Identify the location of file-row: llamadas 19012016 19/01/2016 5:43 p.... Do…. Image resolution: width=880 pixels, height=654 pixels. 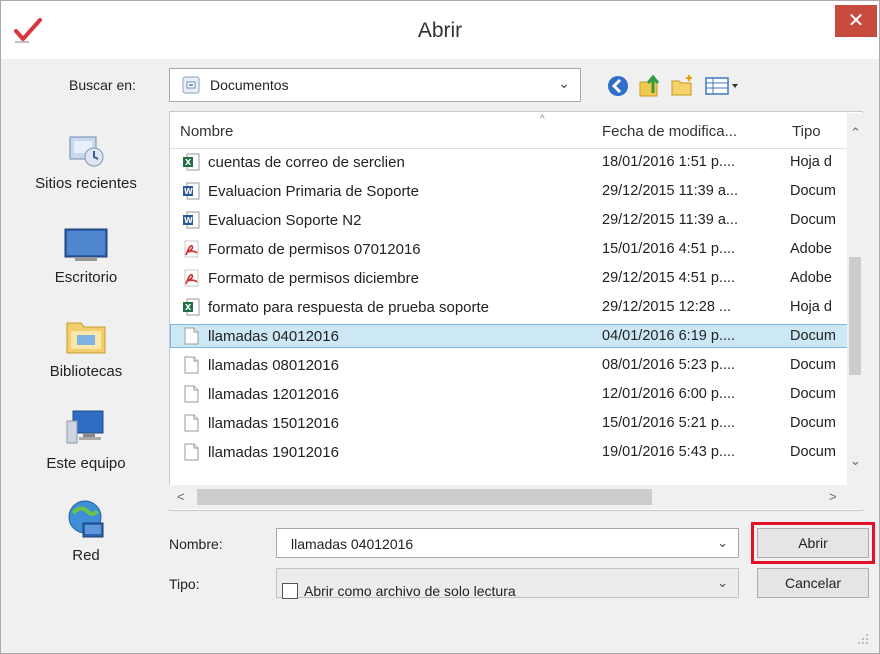
(516, 452).